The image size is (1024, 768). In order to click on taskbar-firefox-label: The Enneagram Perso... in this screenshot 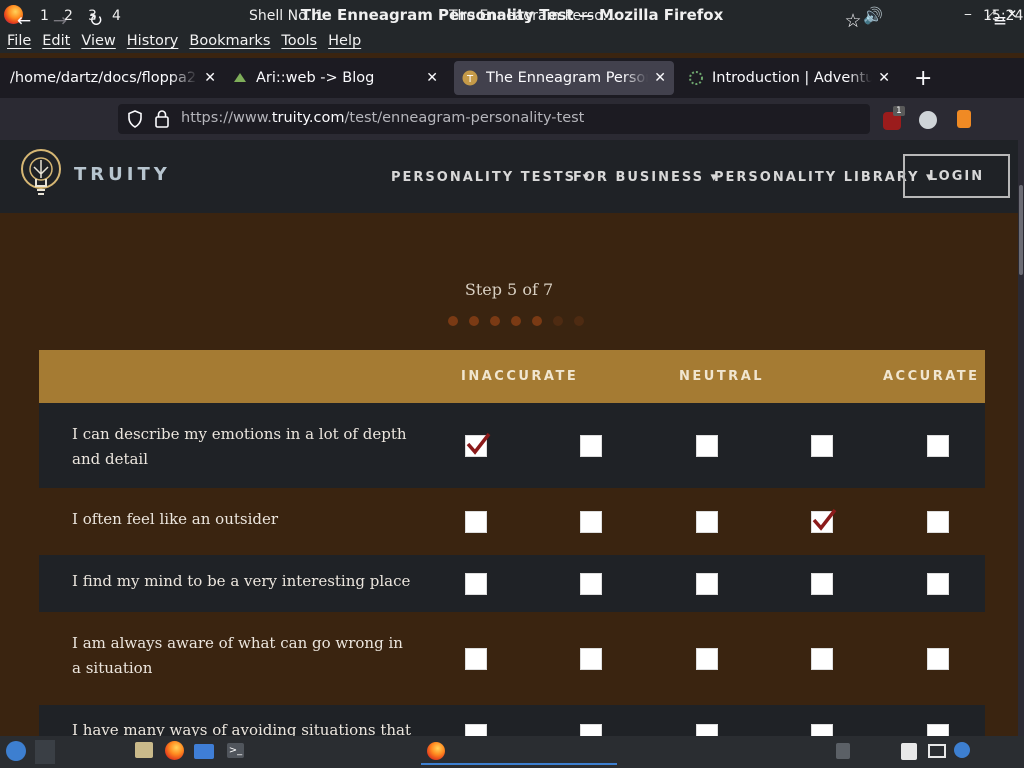, I will do `click(532, 16)`.